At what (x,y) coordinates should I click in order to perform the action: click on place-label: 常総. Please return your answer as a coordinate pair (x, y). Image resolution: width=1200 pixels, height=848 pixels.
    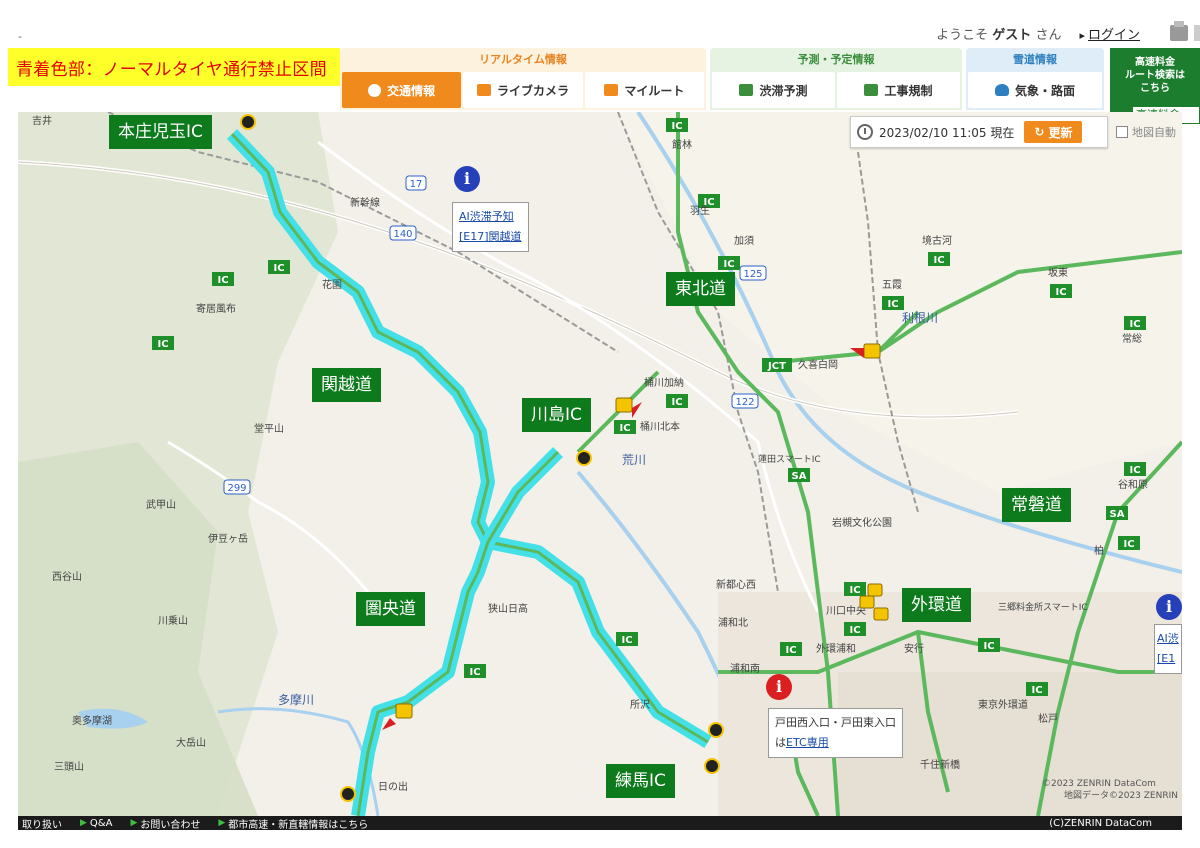
    Looking at the image, I should click on (1132, 338).